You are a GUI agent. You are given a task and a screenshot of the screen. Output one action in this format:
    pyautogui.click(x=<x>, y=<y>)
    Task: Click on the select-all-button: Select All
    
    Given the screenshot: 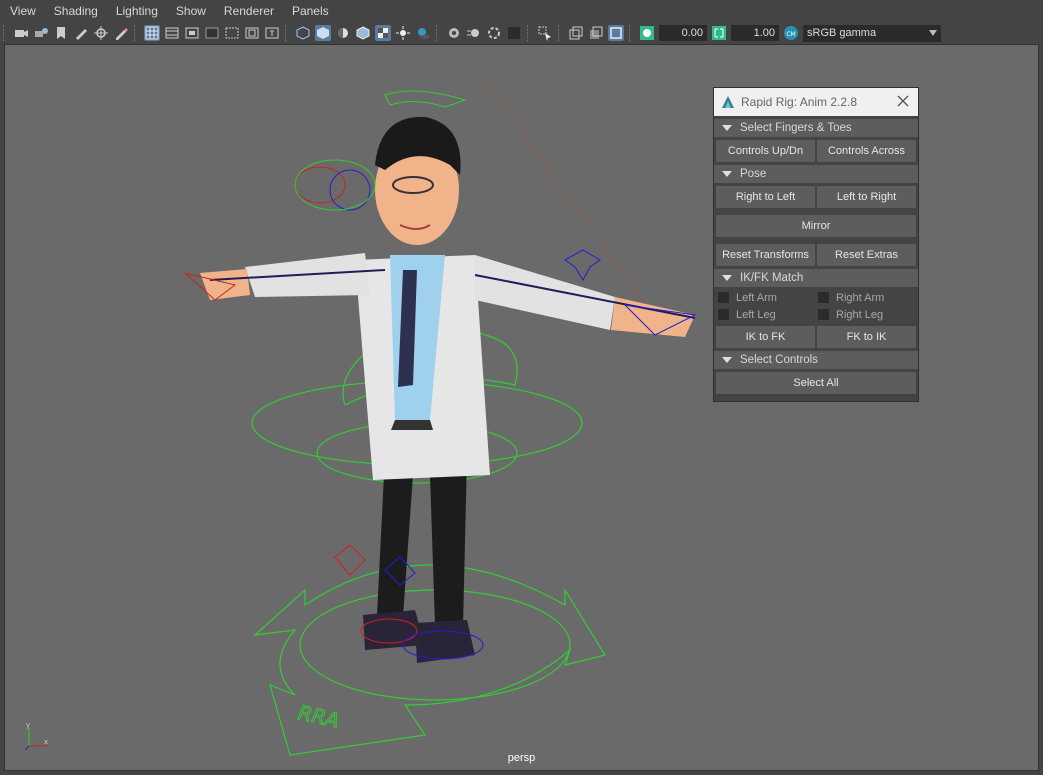 What is the action you would take?
    pyautogui.click(x=816, y=383)
    